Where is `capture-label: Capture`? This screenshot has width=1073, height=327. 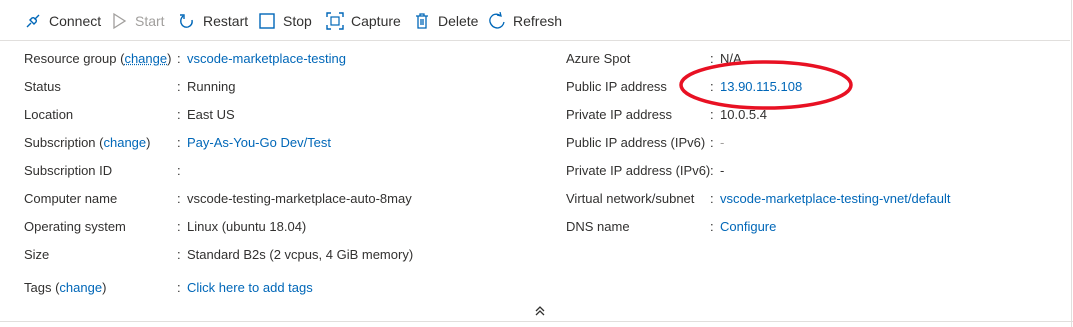 capture-label: Capture is located at coordinates (376, 21).